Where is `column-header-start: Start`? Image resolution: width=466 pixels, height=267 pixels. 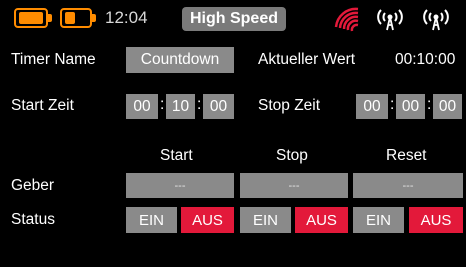 column-header-start: Start is located at coordinates (176, 155).